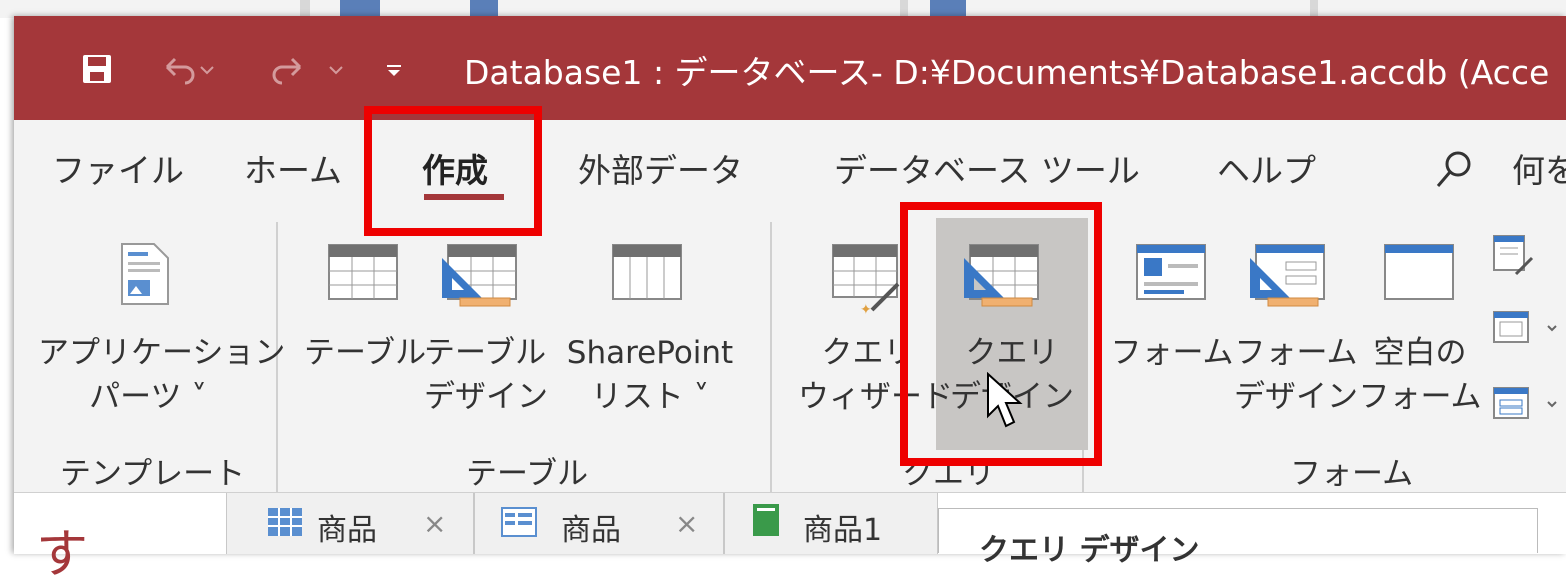 The width and height of the screenshot is (1566, 587). I want to click on search-button, so click(1454, 172).